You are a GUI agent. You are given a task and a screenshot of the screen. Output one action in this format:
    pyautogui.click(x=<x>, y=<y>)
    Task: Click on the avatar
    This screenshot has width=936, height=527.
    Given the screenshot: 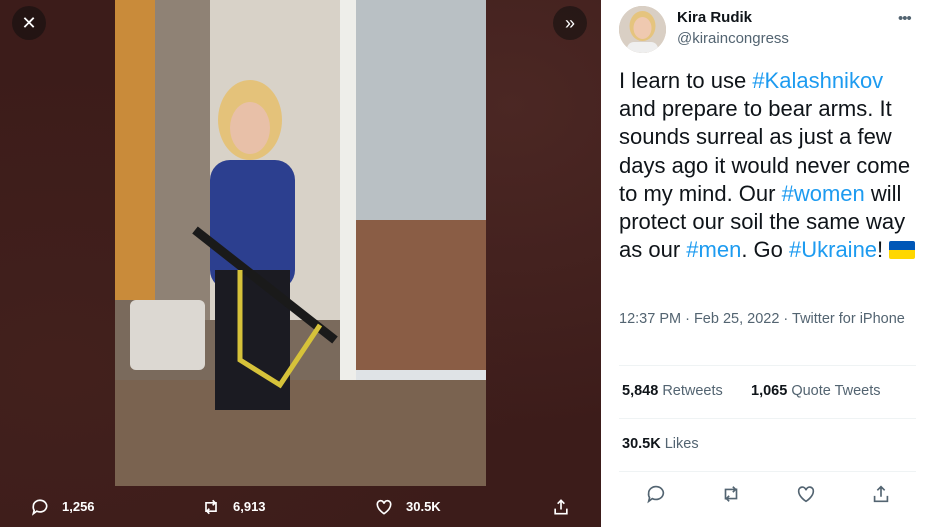 What is the action you would take?
    pyautogui.click(x=642, y=29)
    